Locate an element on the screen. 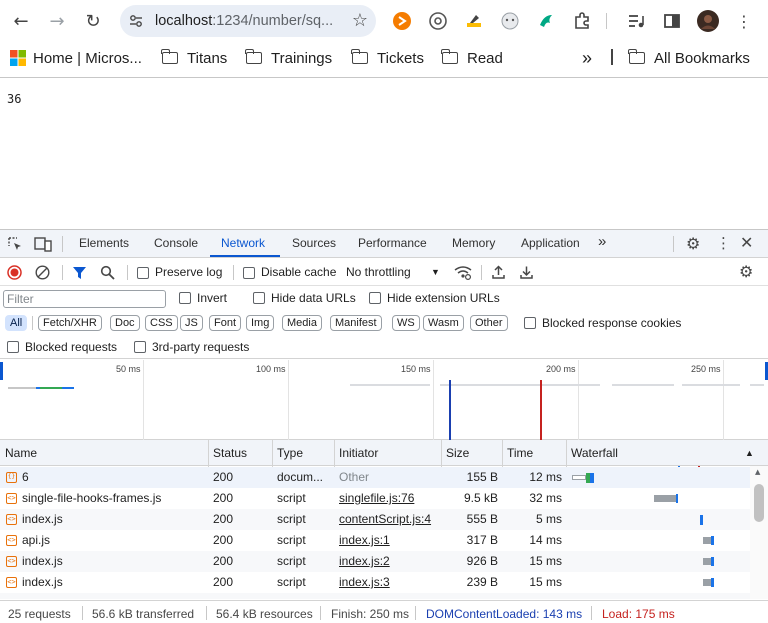 Image resolution: width=768 pixels, height=623 pixels. type-filter-other: Other is located at coordinates (489, 323).